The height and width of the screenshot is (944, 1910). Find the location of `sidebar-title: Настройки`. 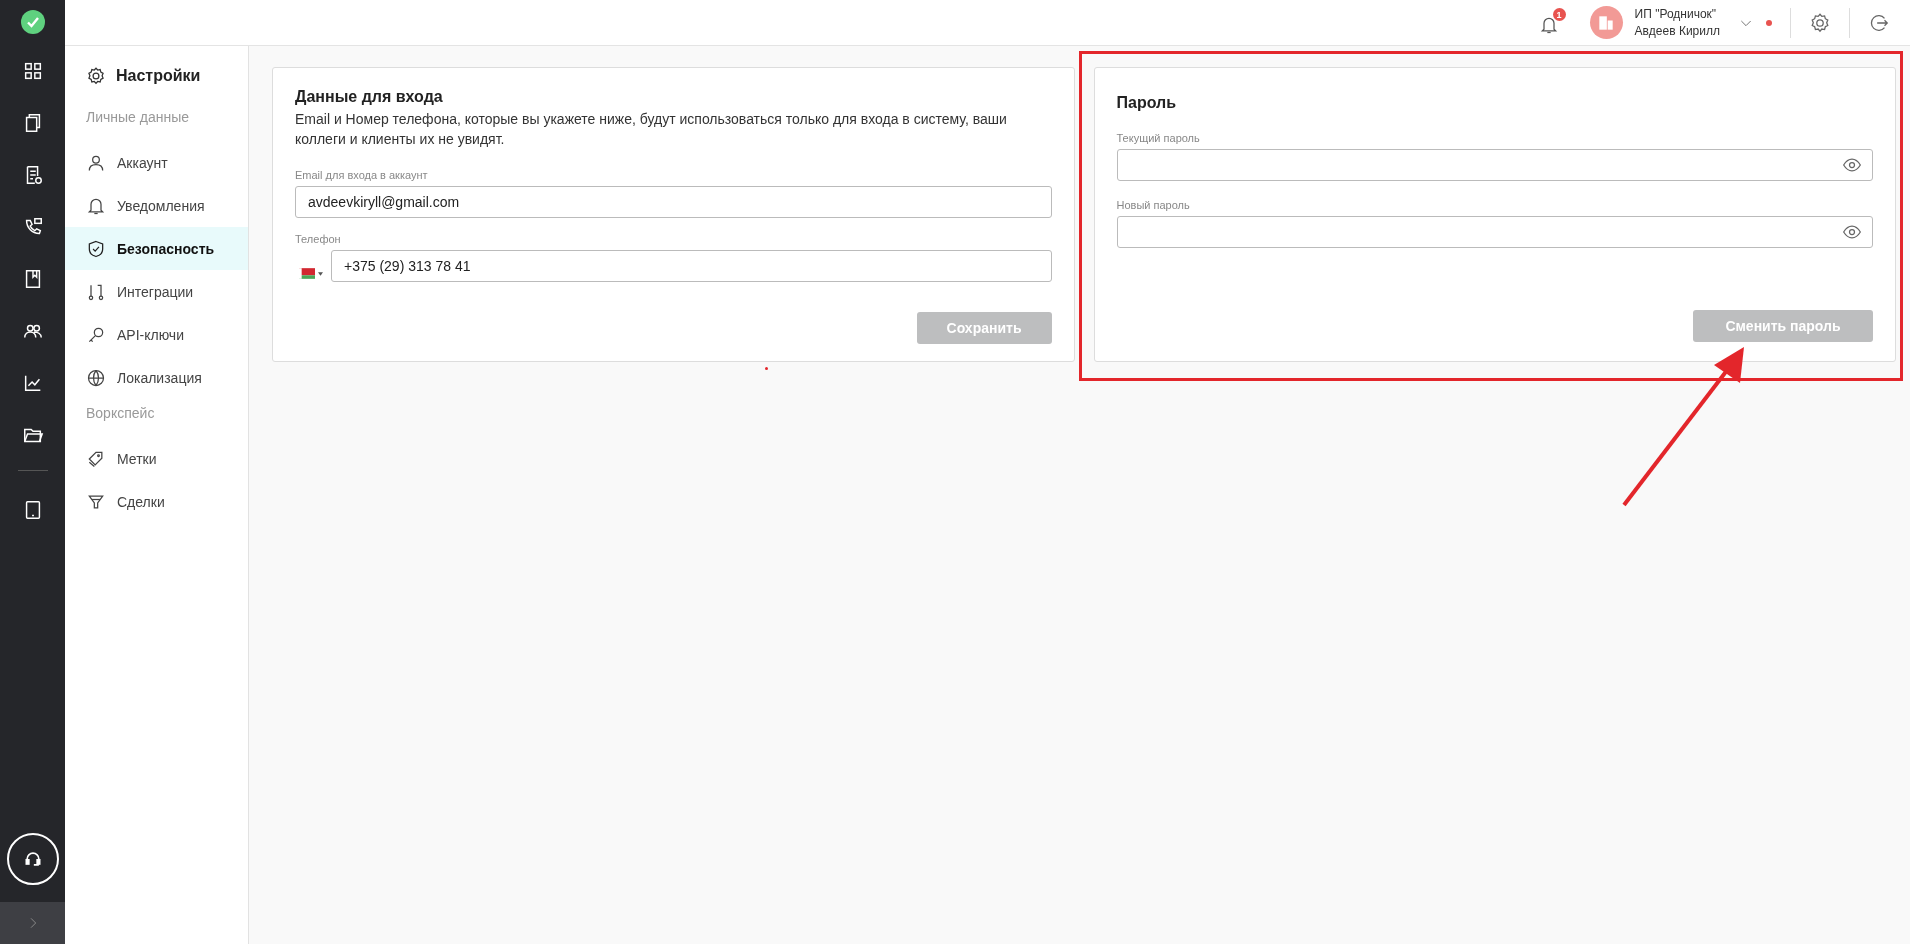

sidebar-title: Настройки is located at coordinates (158, 76).